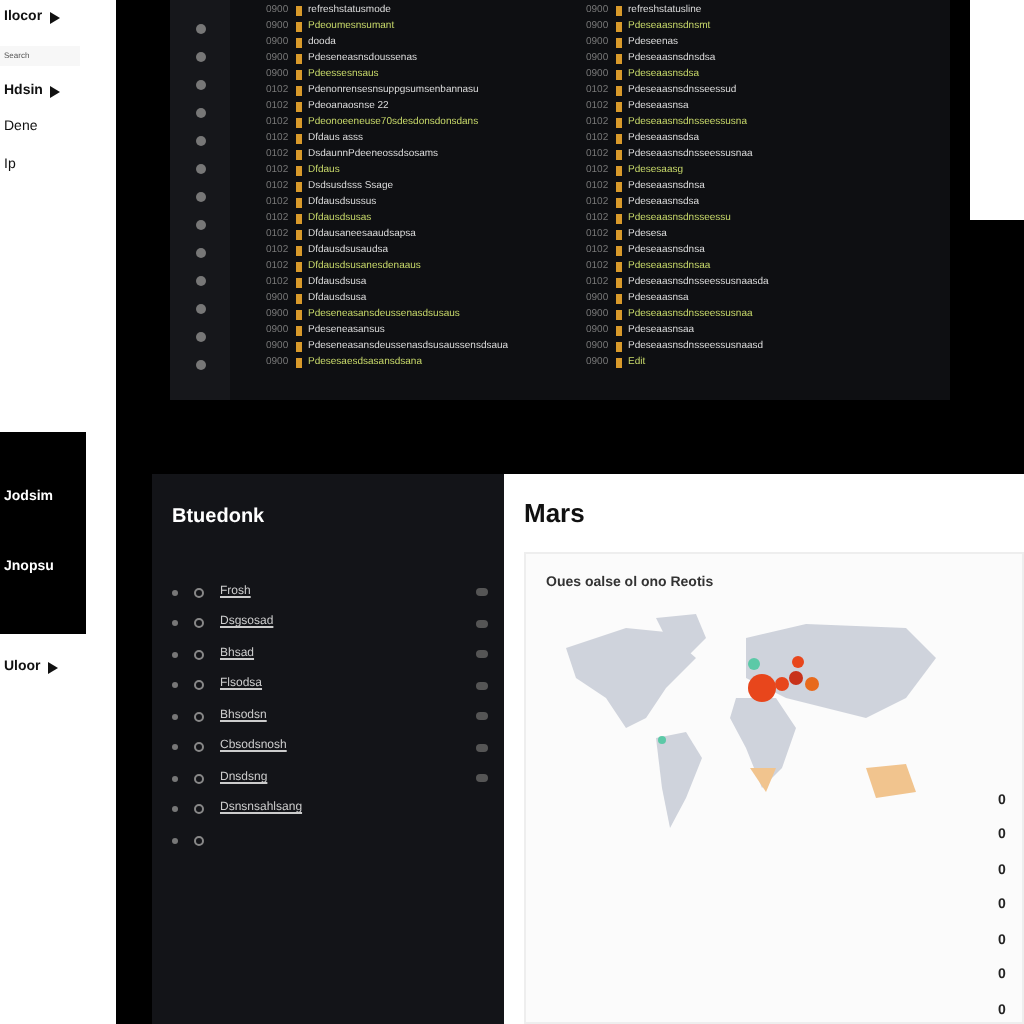  Describe the element at coordinates (219, 517) in the screenshot. I see `panel-title: Btuedonk` at that location.